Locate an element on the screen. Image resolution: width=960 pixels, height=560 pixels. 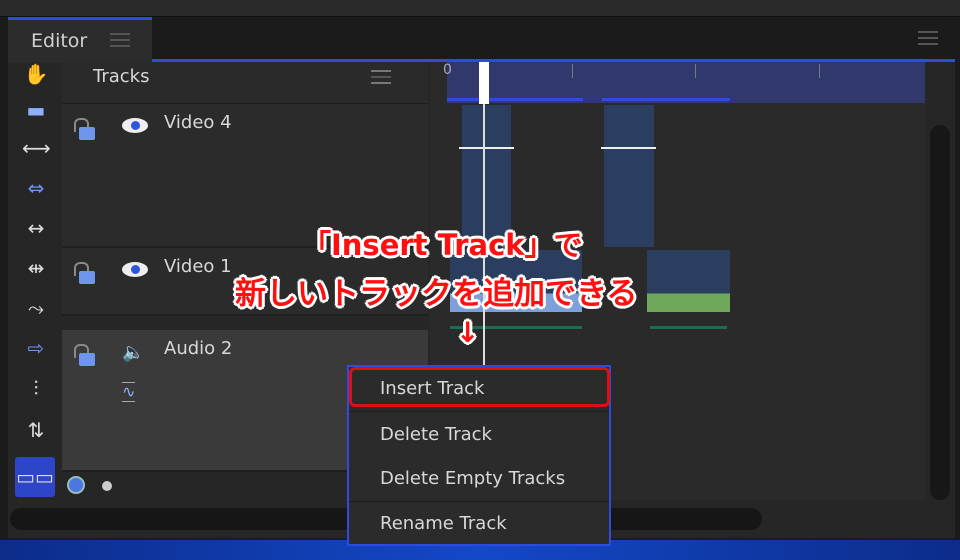
zoom-out-icon is located at coordinates (76, 485).